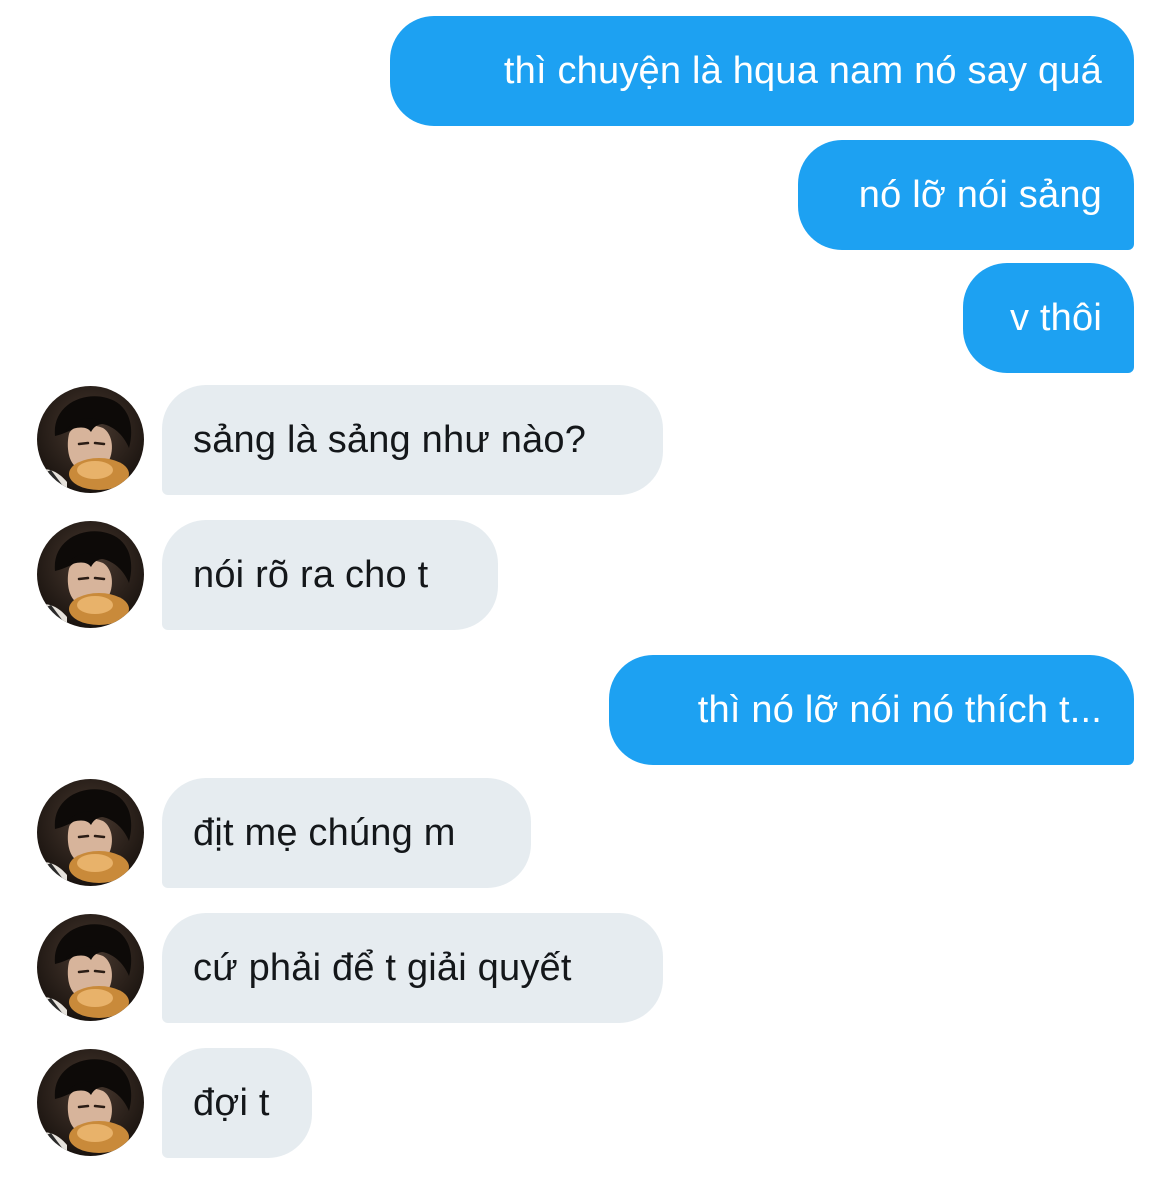 This screenshot has height=1192, width=1170. I want to click on incoming-message-bubble: nói rõ ra cho t, so click(330, 575).